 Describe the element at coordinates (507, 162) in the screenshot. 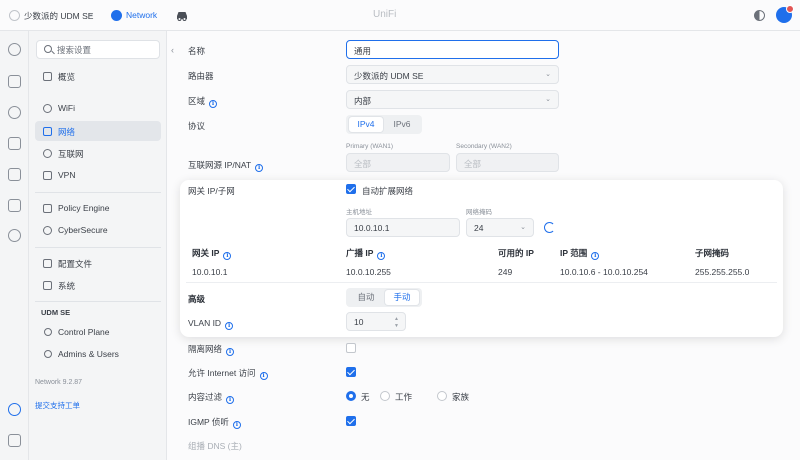

I see `secondary-wan-select: 全部` at that location.